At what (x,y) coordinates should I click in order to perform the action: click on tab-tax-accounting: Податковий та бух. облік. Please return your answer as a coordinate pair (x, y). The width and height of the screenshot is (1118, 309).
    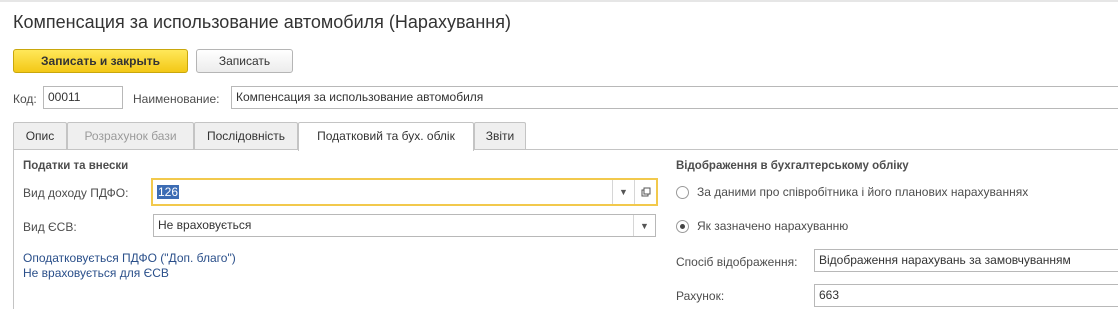
    Looking at the image, I should click on (386, 136).